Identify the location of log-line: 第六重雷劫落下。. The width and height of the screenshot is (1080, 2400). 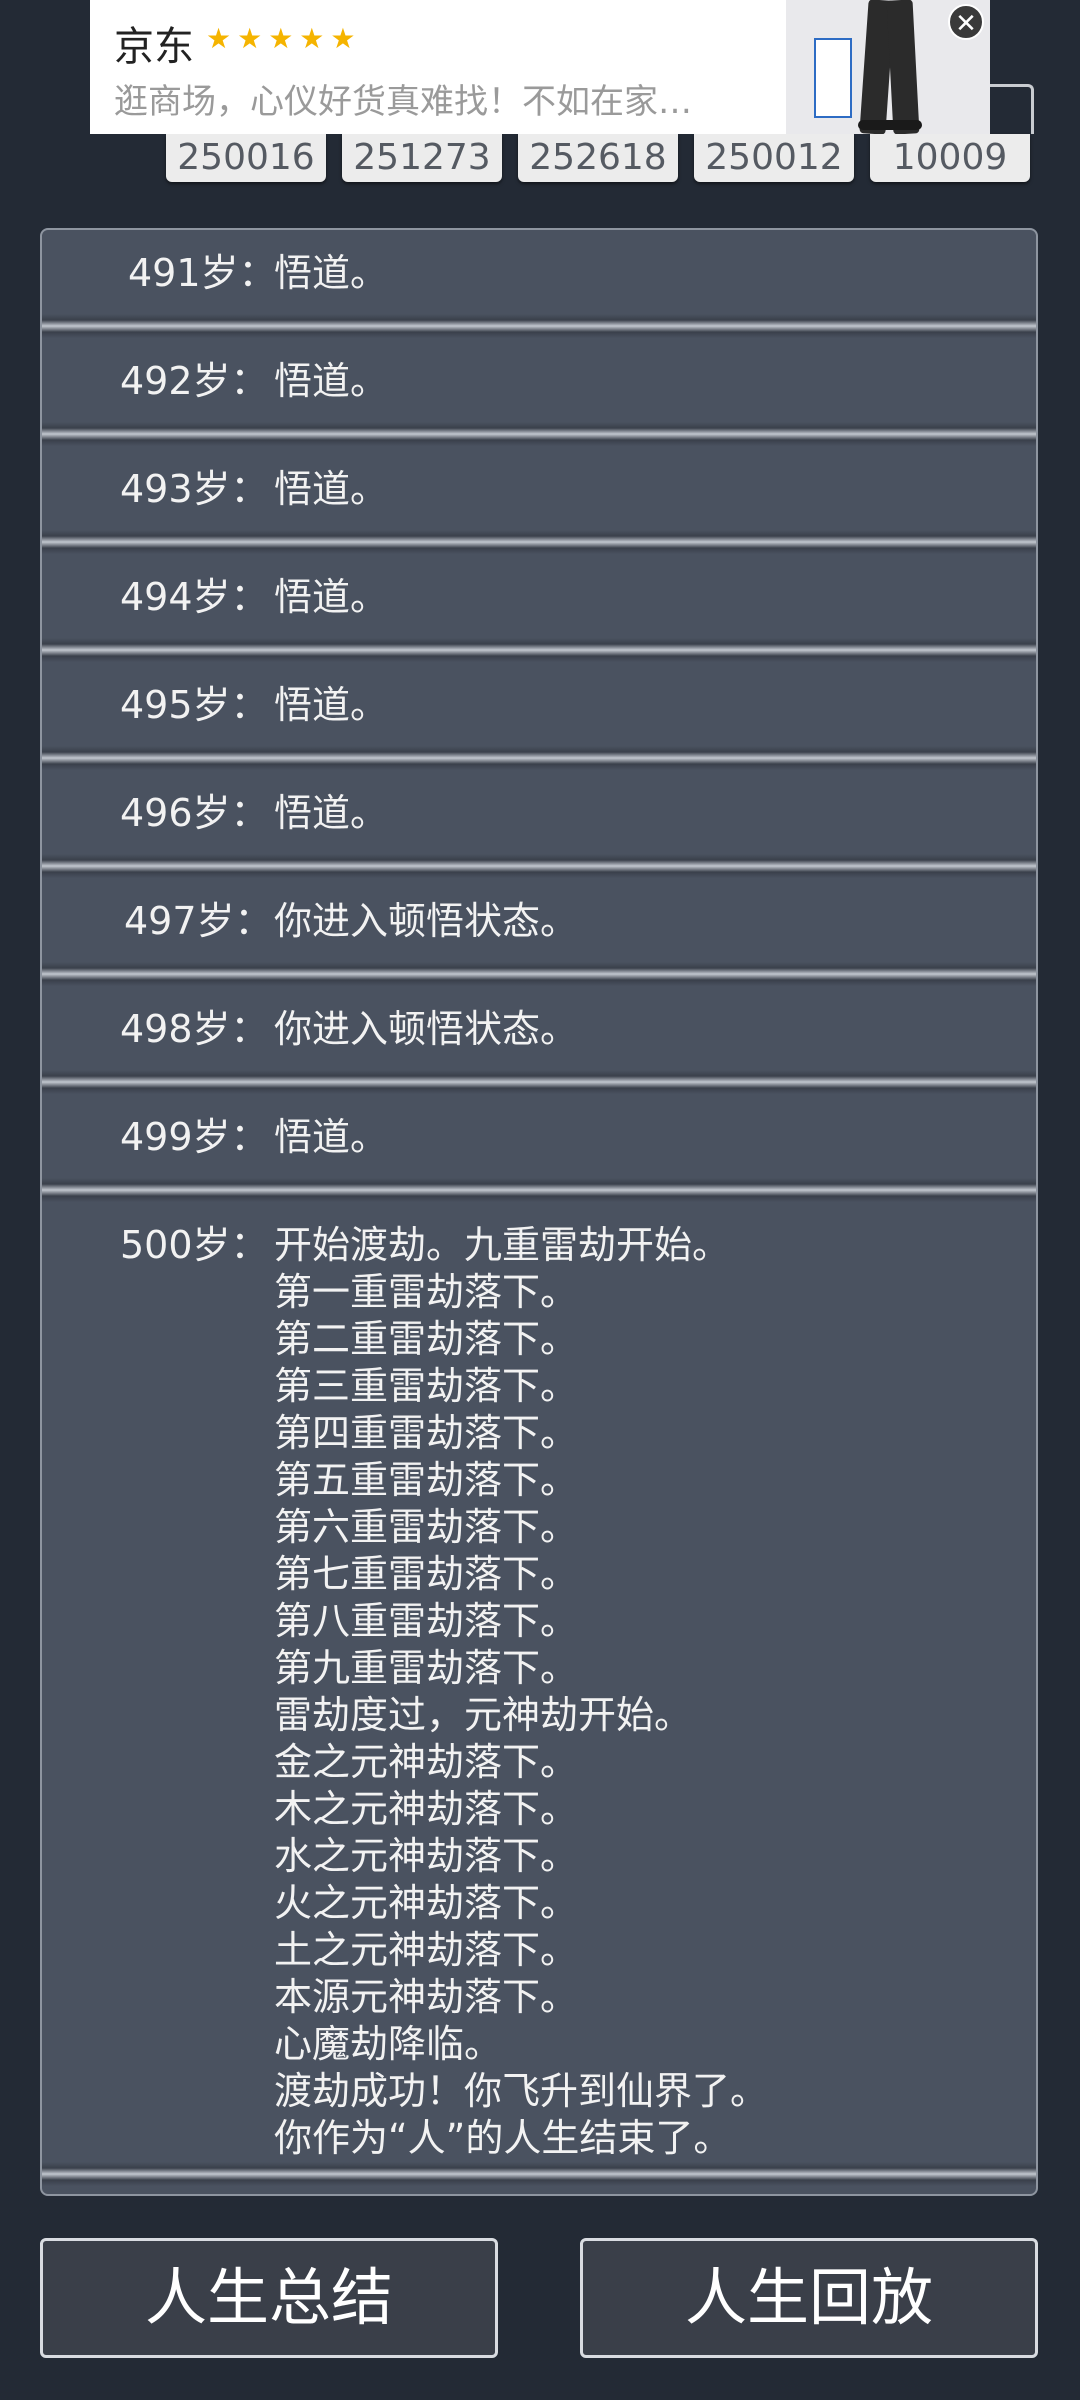
(426, 1527).